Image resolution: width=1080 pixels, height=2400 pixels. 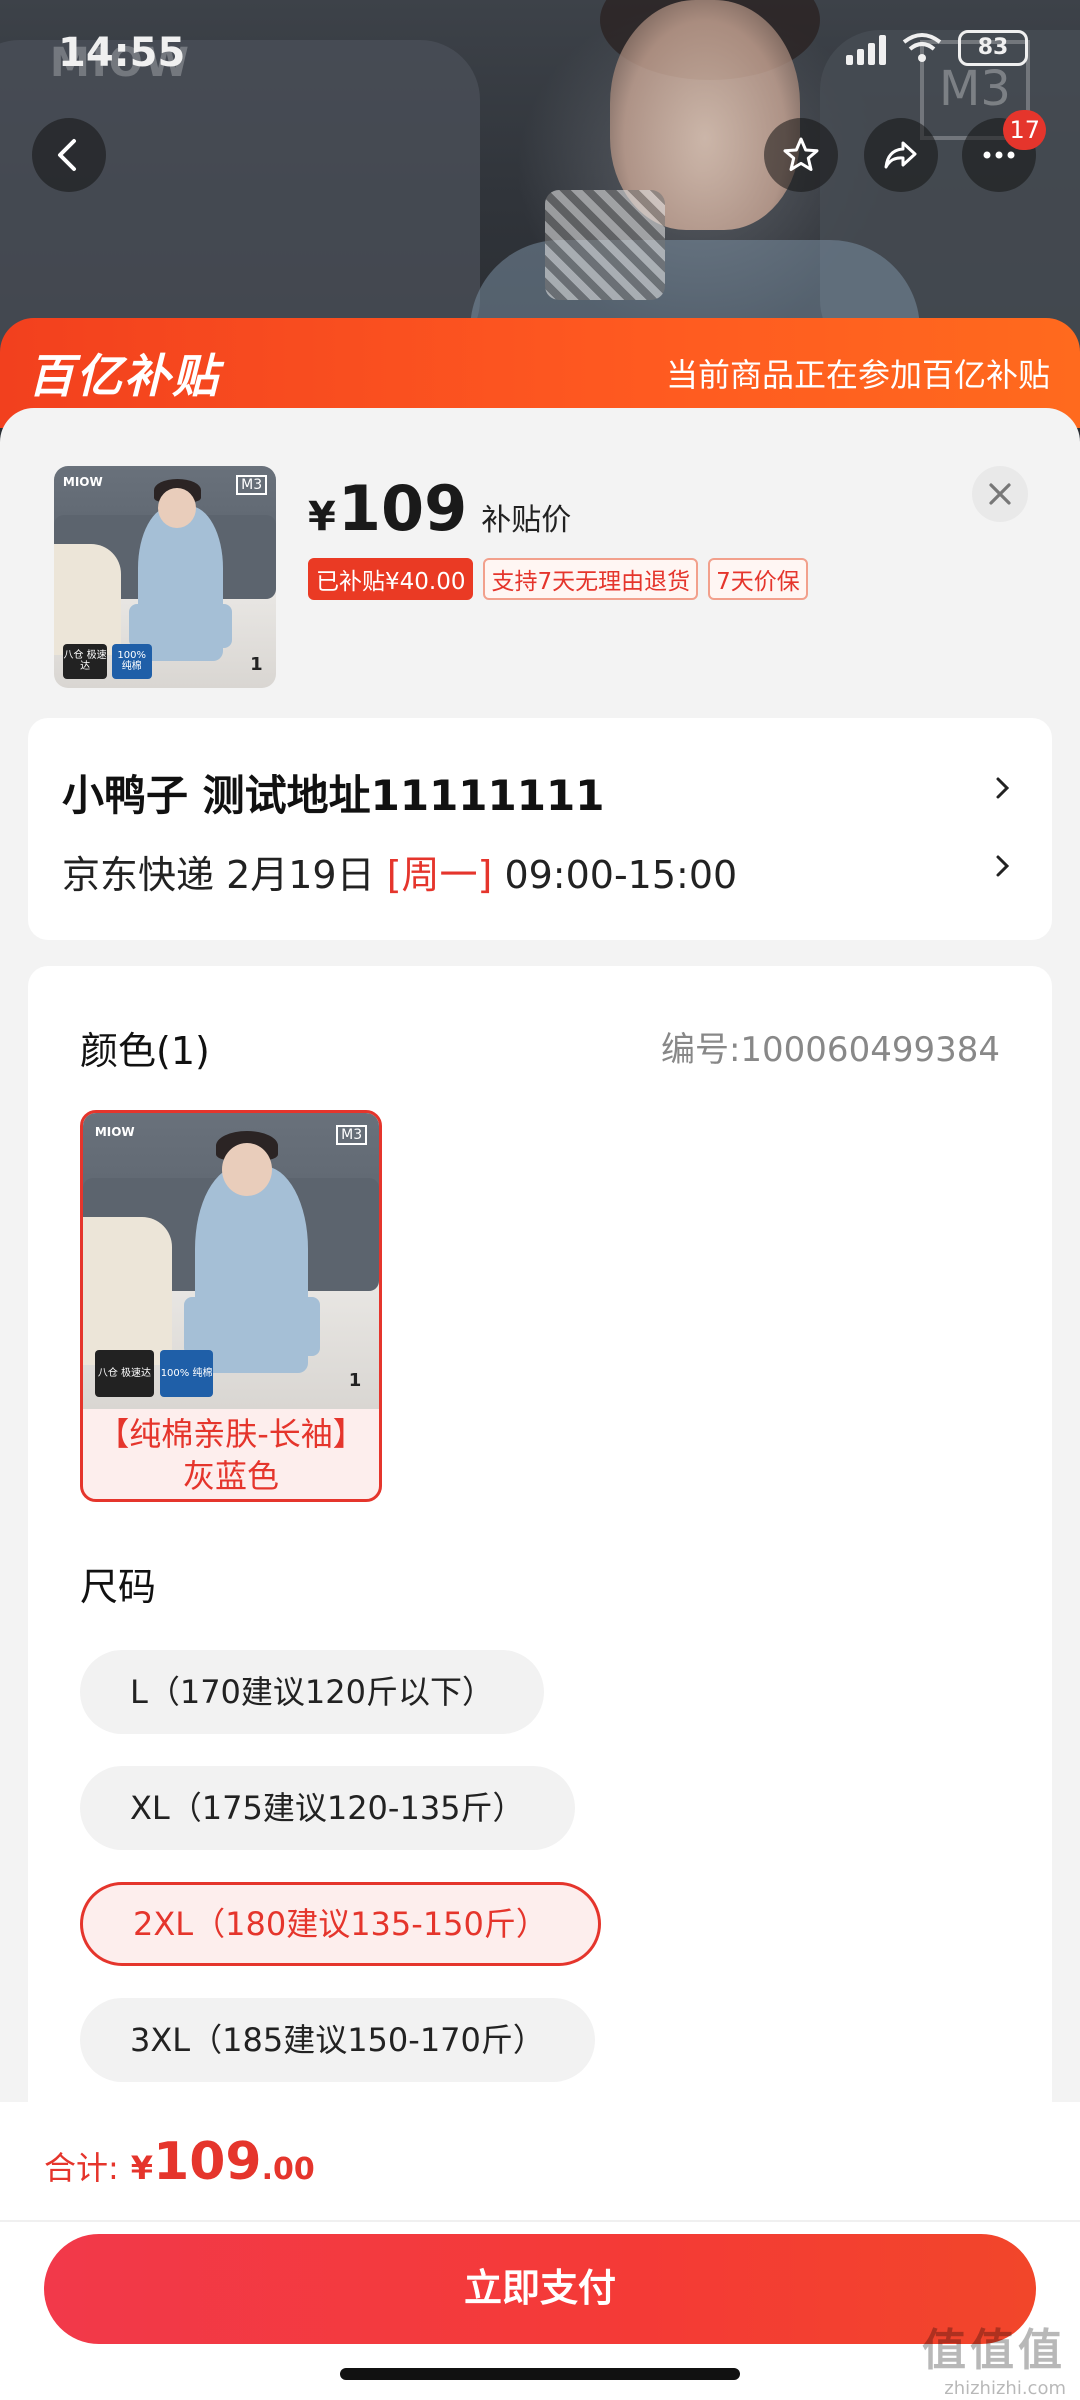 I want to click on color-badge-warehouse: 八仓 极速达, so click(x=124, y=1373).